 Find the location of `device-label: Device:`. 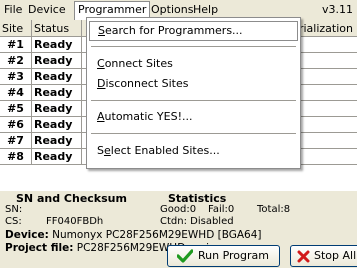

device-label: Device: is located at coordinates (27, 235).